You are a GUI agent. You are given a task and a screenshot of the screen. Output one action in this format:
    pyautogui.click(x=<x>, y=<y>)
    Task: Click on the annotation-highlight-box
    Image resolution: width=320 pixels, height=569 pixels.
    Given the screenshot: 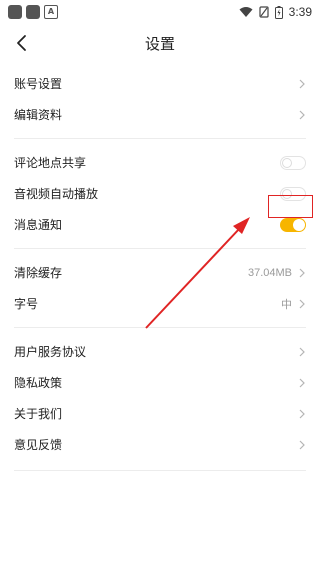 What is the action you would take?
    pyautogui.click(x=290, y=206)
    